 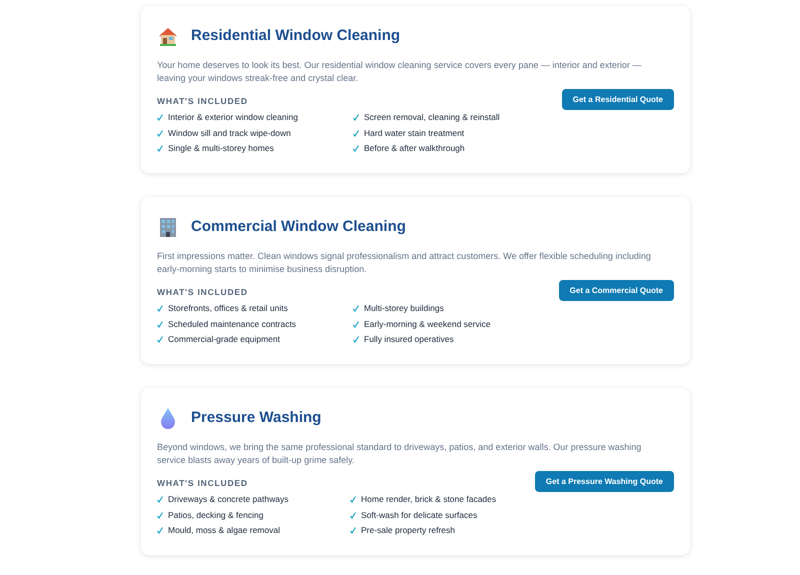 I want to click on included-item: Multi-storey buildings, so click(x=404, y=309).